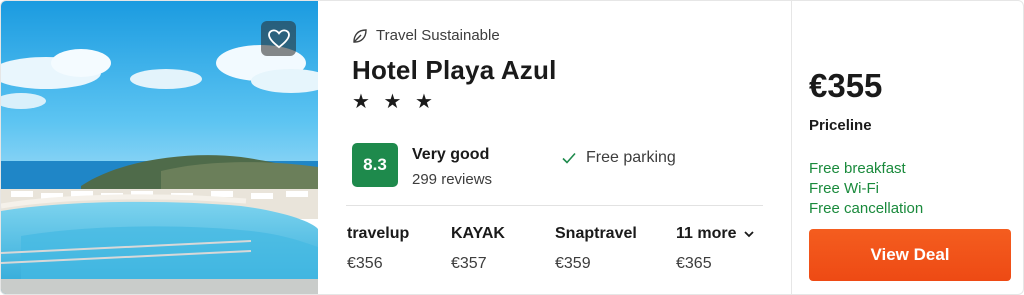 This screenshot has height=295, width=1024. I want to click on sustainability-label: Travel Sustainable, so click(438, 35).